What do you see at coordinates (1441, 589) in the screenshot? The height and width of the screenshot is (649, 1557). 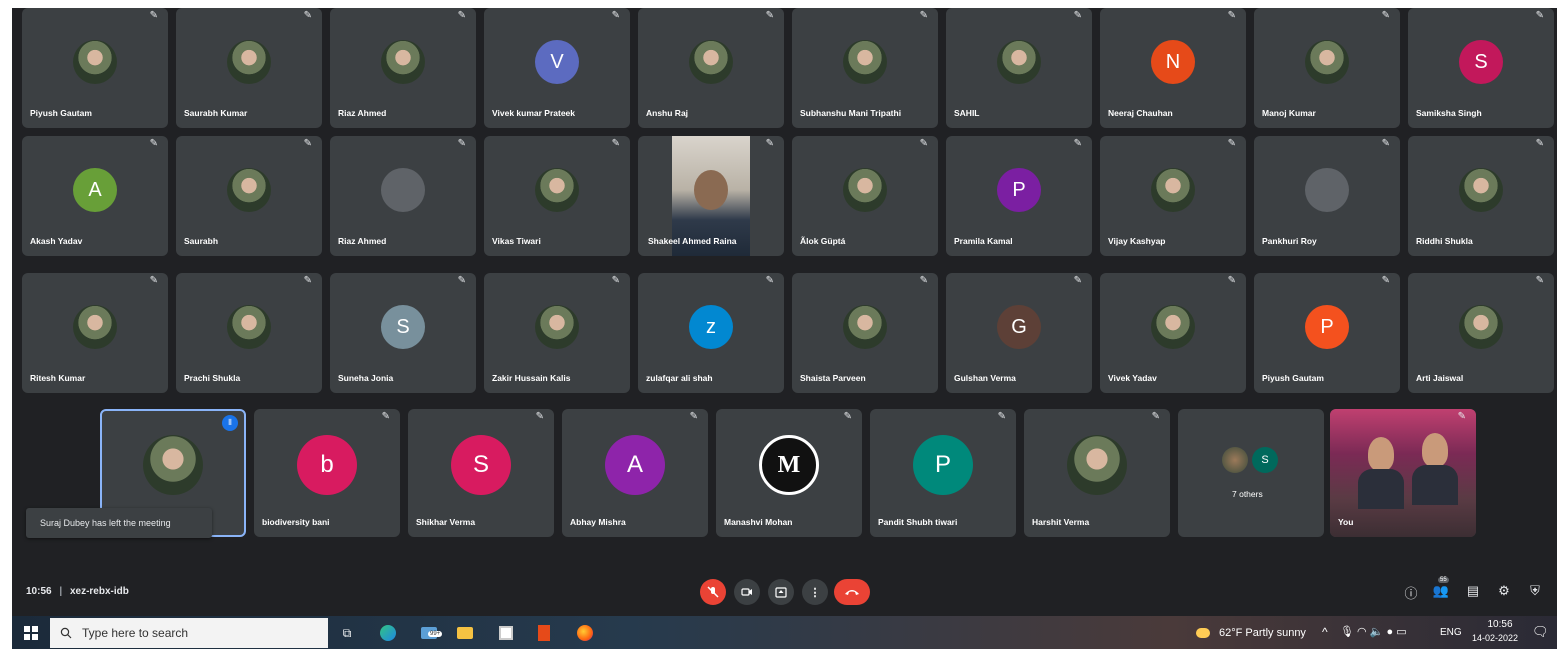 I see `people-button: 55 👥` at bounding box center [1441, 589].